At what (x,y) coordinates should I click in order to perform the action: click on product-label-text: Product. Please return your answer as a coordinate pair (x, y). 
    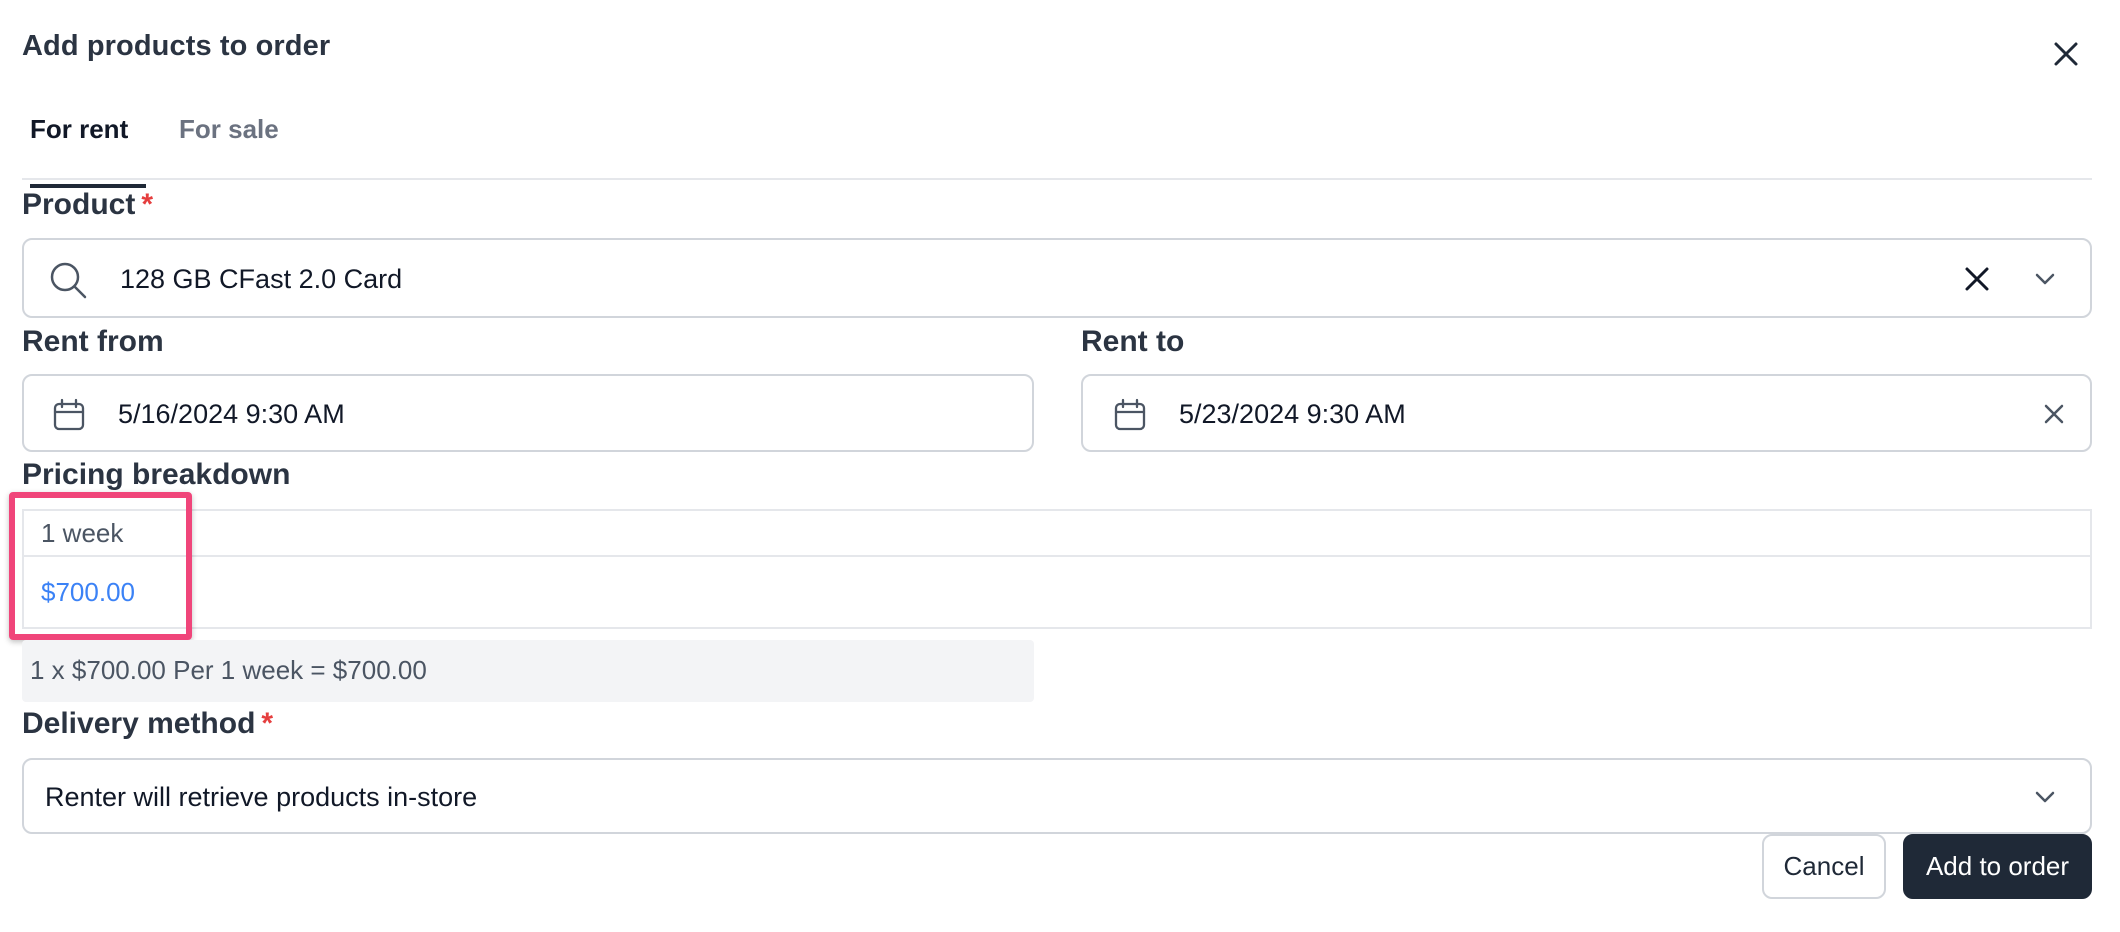
    Looking at the image, I should click on (79, 204).